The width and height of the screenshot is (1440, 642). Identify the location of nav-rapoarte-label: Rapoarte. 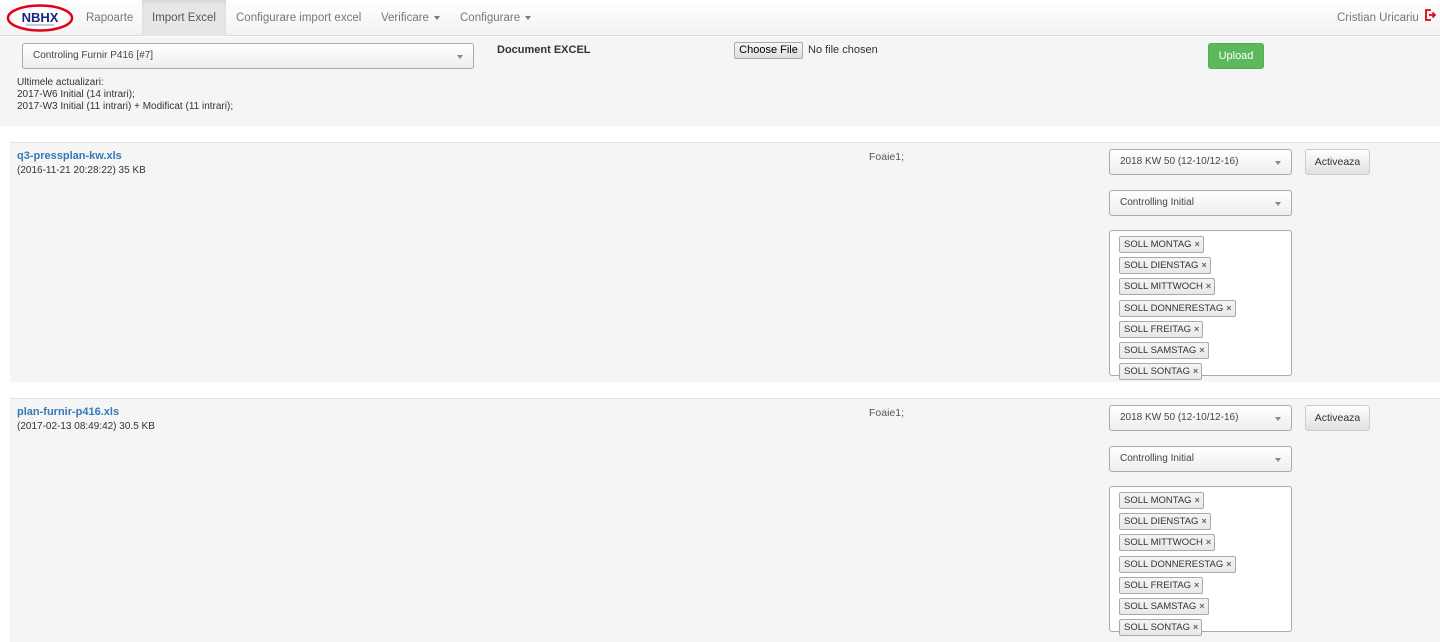
(110, 18).